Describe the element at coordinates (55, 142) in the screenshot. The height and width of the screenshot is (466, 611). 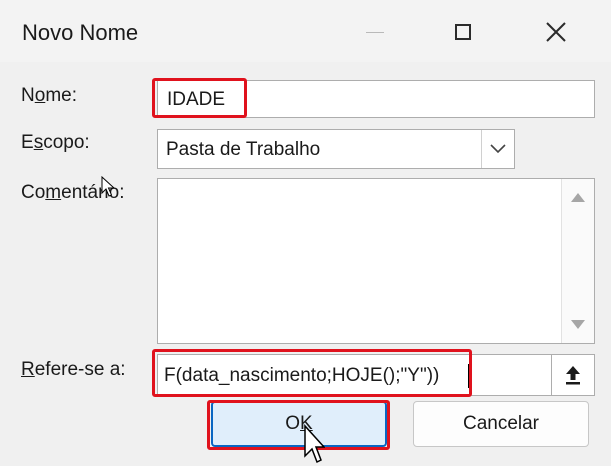
I see `scope-label: Escopo:` at that location.